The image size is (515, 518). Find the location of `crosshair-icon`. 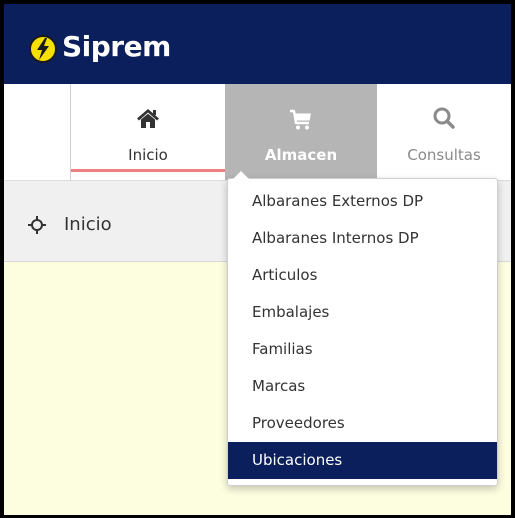

crosshair-icon is located at coordinates (37, 225).